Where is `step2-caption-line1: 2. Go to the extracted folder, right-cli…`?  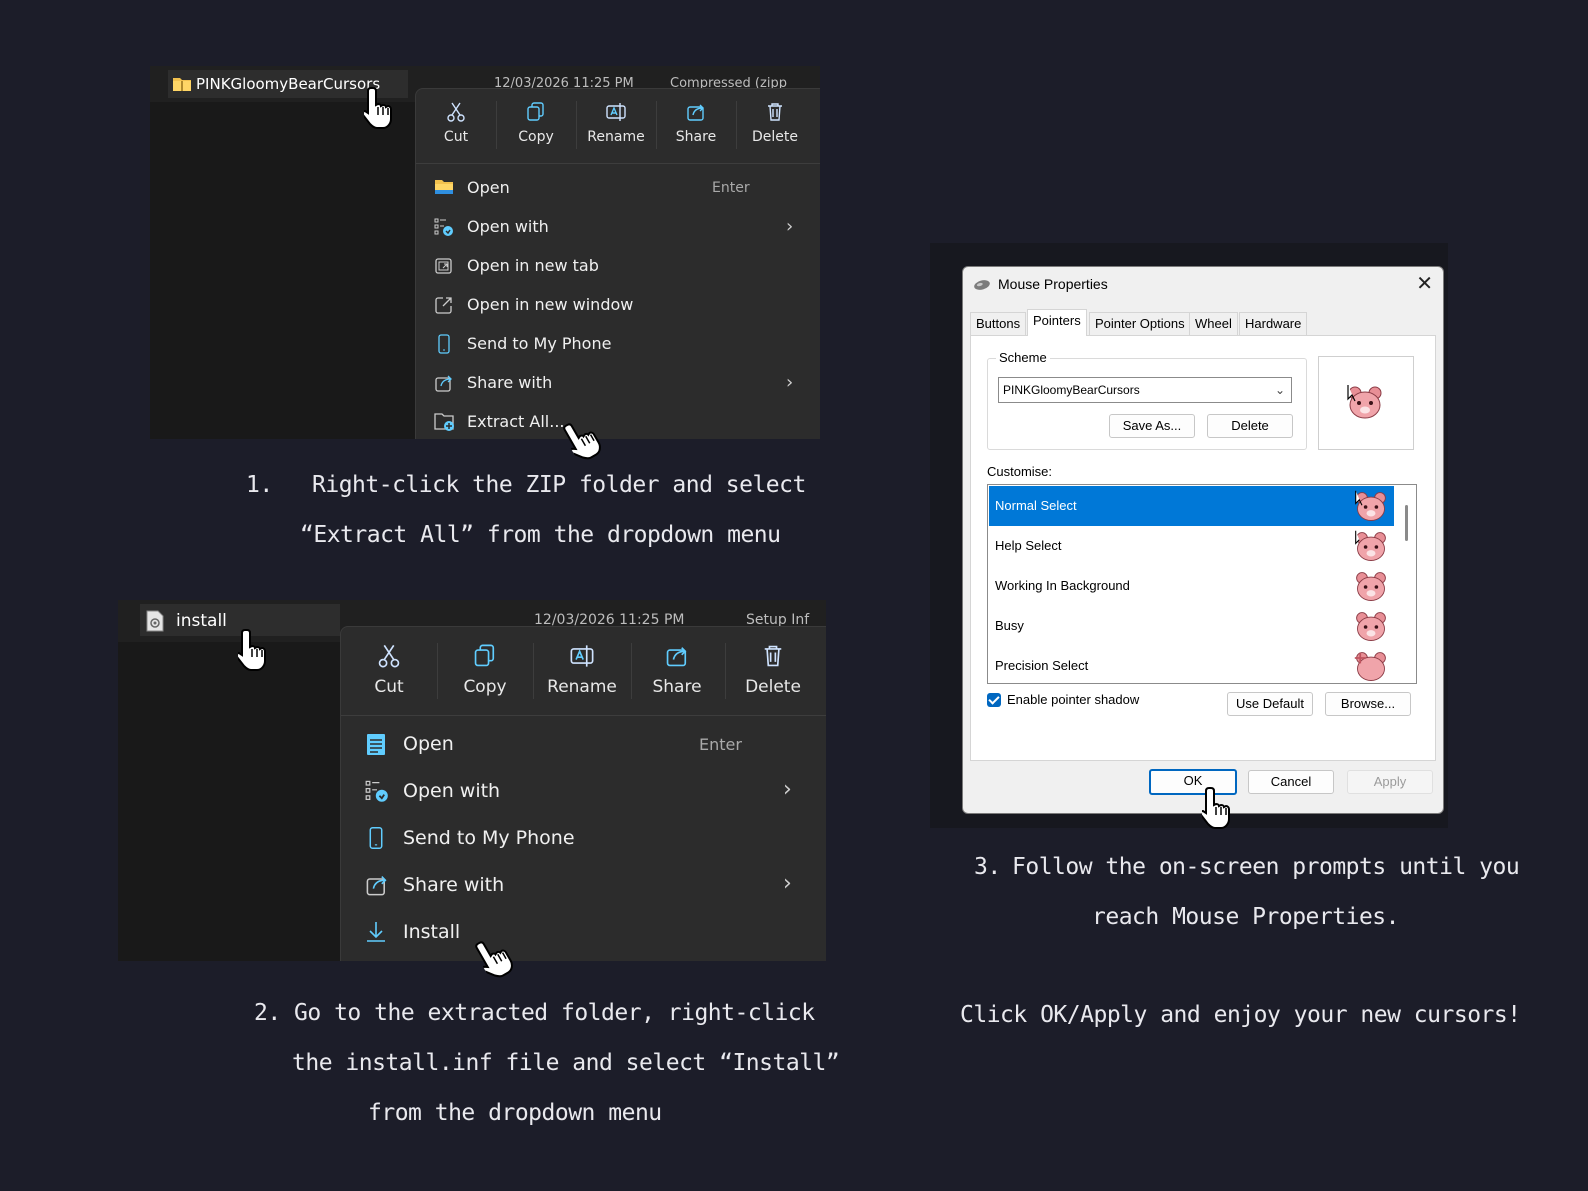
step2-caption-line1: 2. Go to the extracted folder, right-cli… is located at coordinates (534, 1013).